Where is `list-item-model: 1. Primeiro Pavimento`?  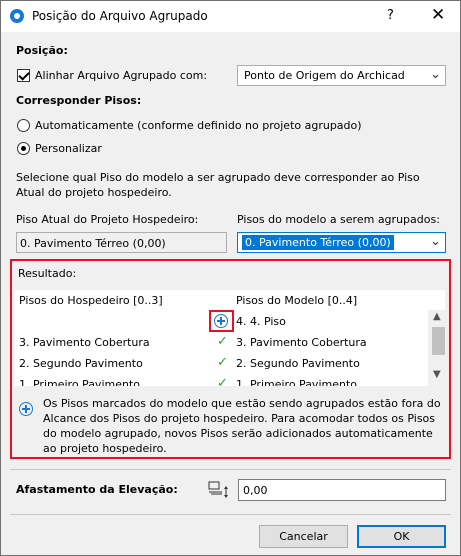 list-item-model: 1. Primeiro Pavimento is located at coordinates (296, 382).